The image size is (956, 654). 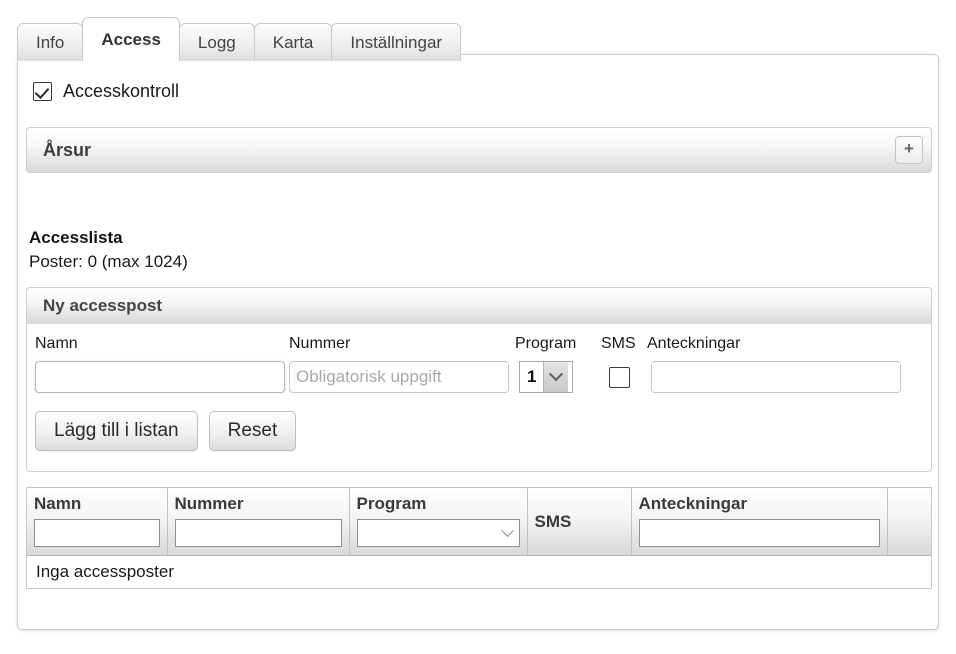 I want to click on program-select-value: 1, so click(x=532, y=376).